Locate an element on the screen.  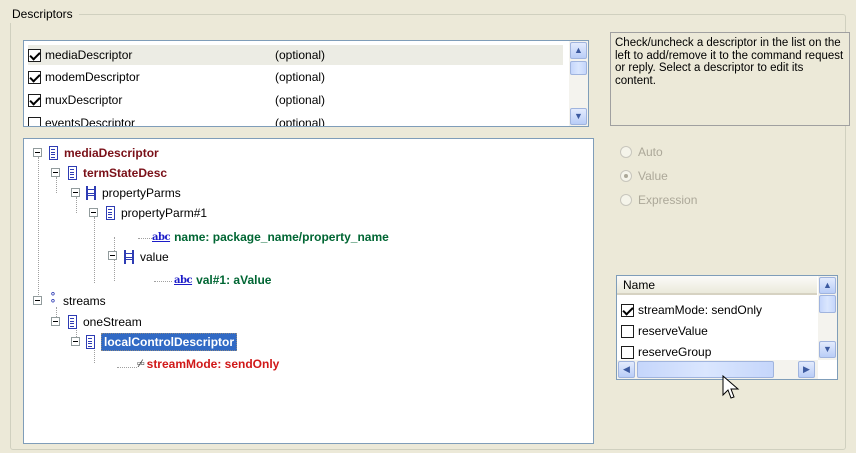
name-list-hscrollbar: ◀ ▶ is located at coordinates (717, 369).